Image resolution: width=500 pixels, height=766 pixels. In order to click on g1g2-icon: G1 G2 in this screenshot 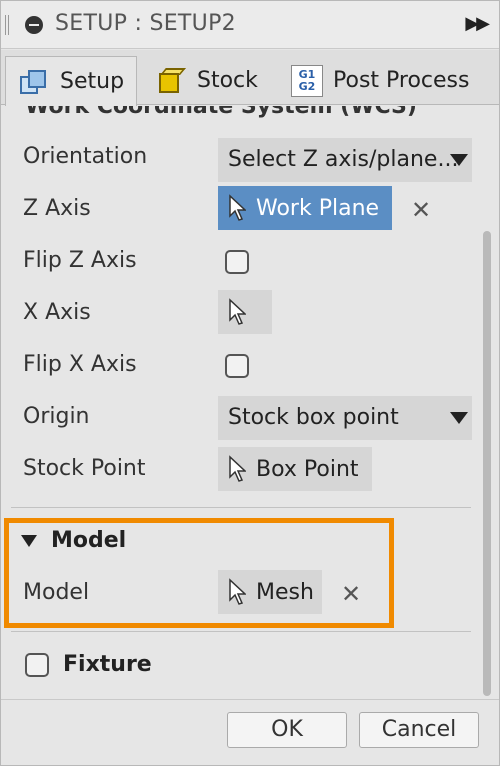, I will do `click(307, 80)`.